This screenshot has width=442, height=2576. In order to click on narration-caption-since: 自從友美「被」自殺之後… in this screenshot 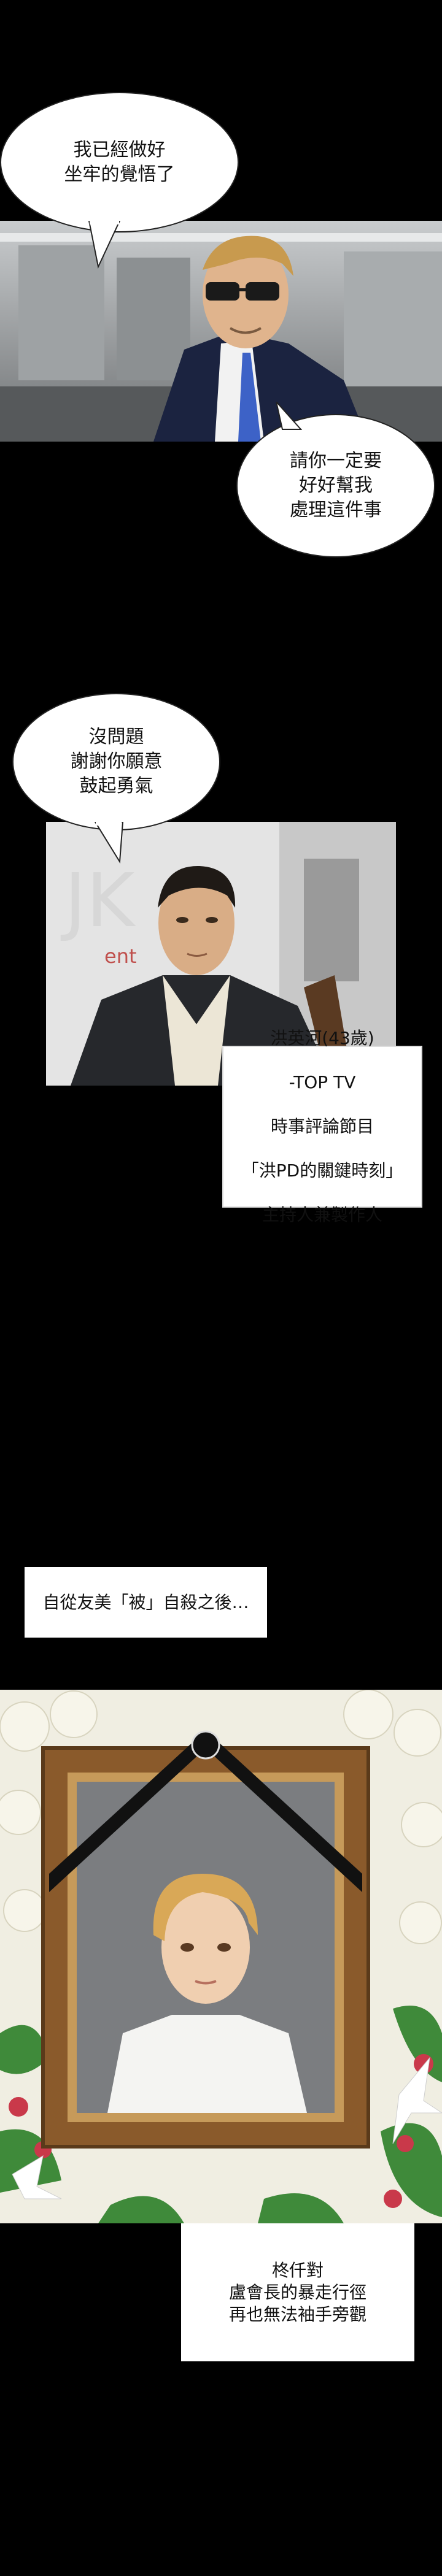, I will do `click(146, 1602)`.